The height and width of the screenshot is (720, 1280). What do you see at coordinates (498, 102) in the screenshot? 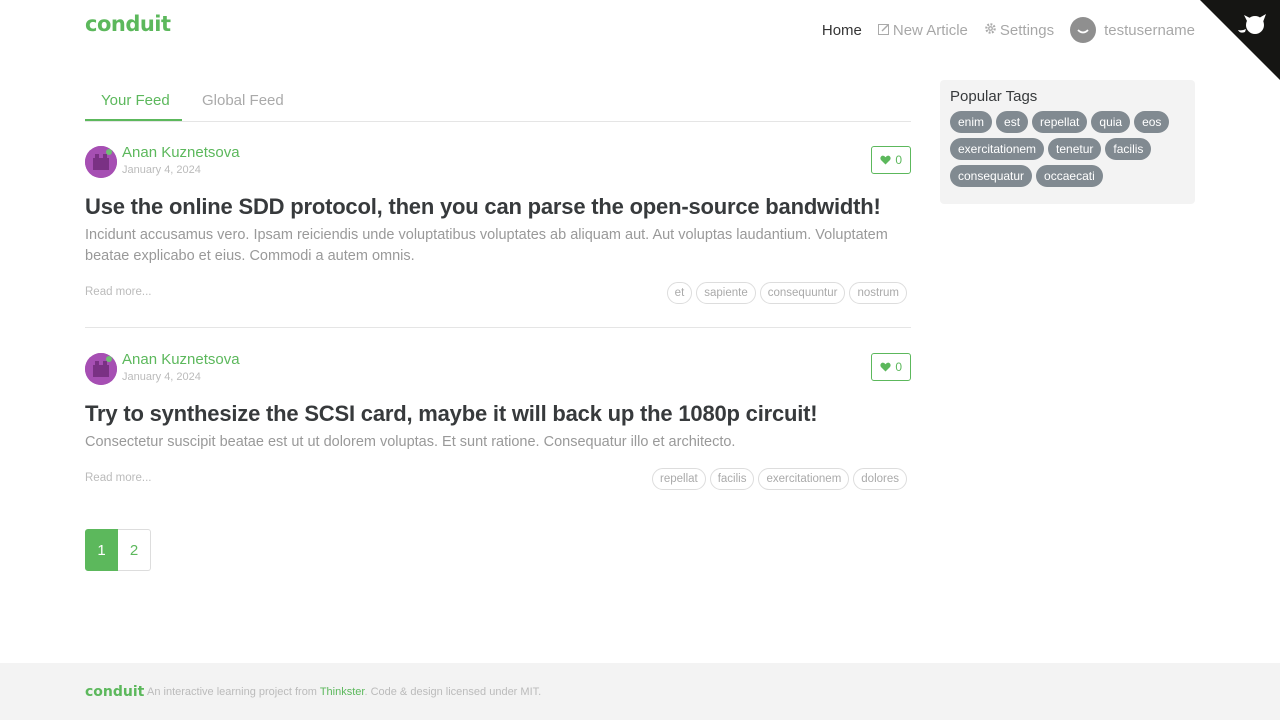
I see `feed-toggle: Your Feed Global Feed` at bounding box center [498, 102].